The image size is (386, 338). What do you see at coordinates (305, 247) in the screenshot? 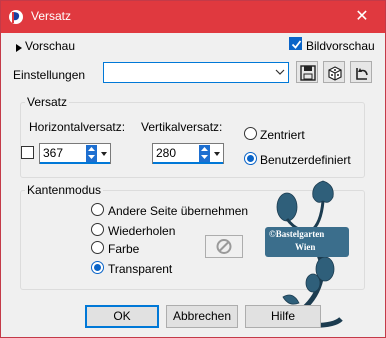
I see `watermark-line2: Wien` at bounding box center [305, 247].